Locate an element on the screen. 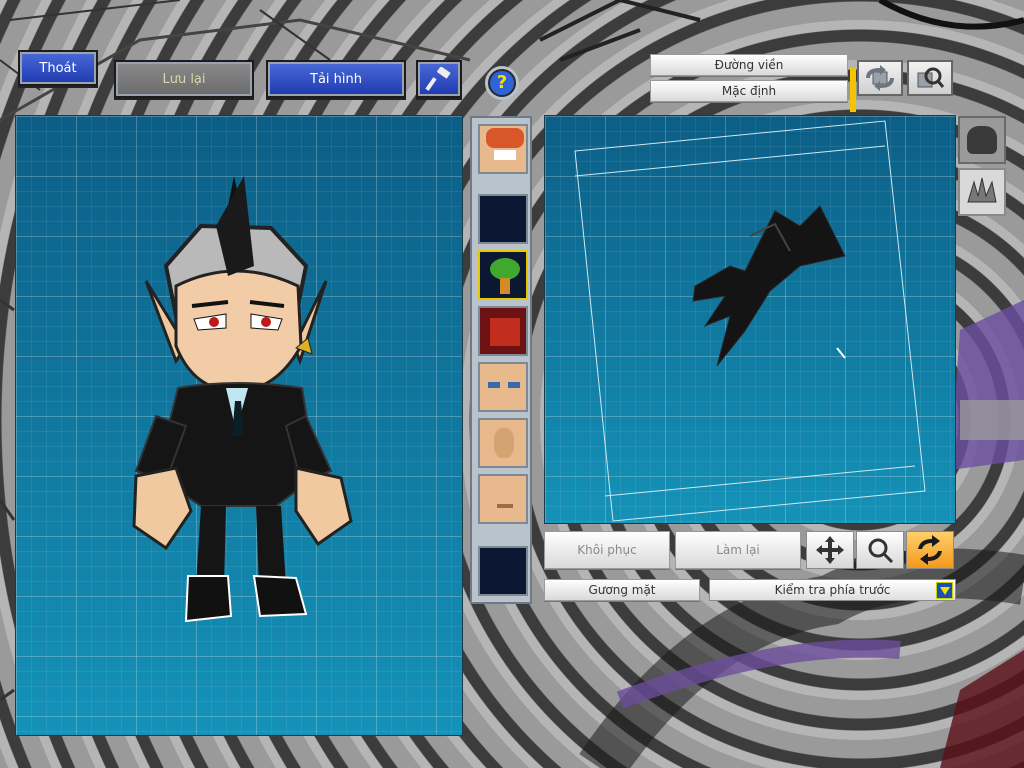 This screenshot has height=768, width=1024. part-slot-tree is located at coordinates (503, 275).